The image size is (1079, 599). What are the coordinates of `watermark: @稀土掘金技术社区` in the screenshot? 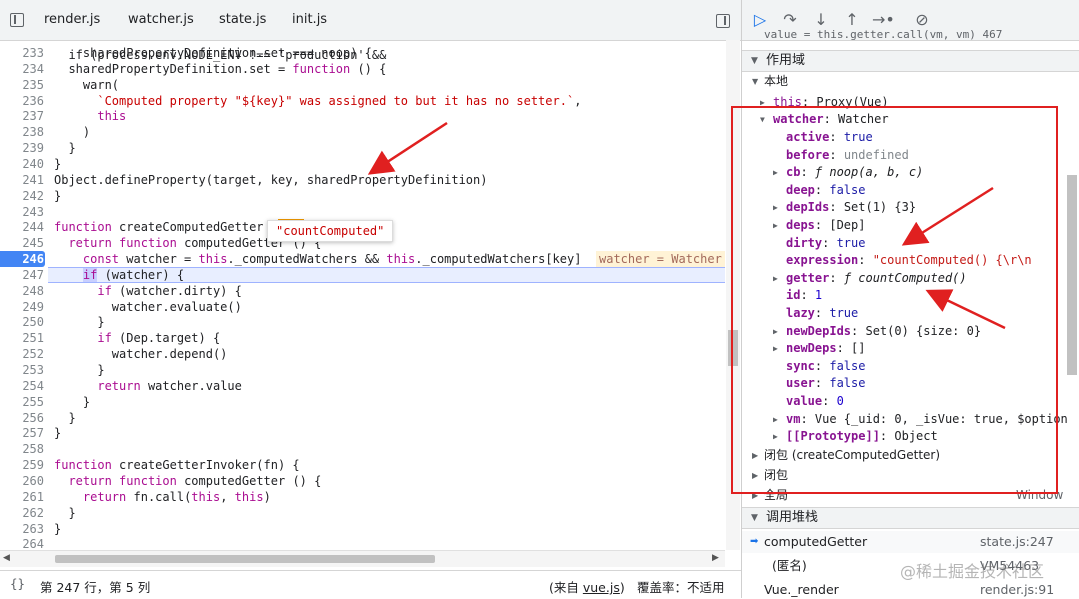 It's located at (972, 571).